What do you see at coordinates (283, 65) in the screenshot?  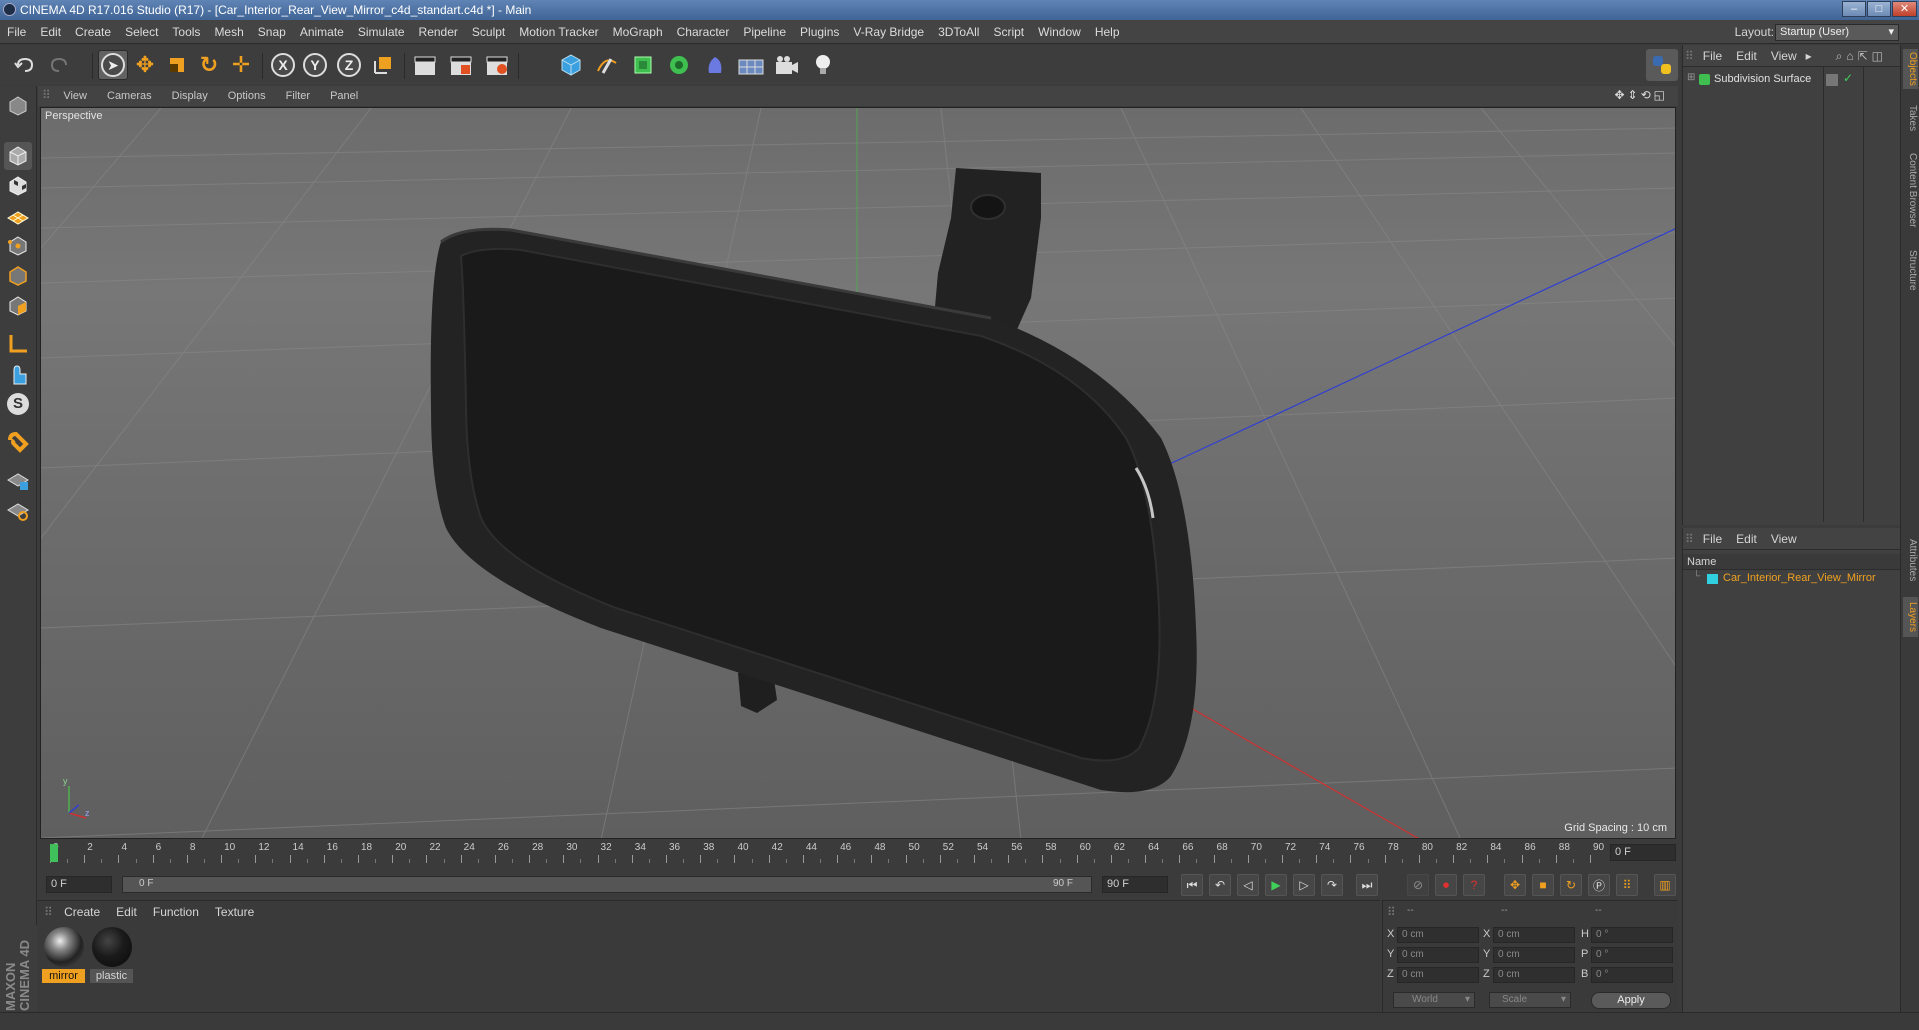 I see `x-axis-lock-button: X` at bounding box center [283, 65].